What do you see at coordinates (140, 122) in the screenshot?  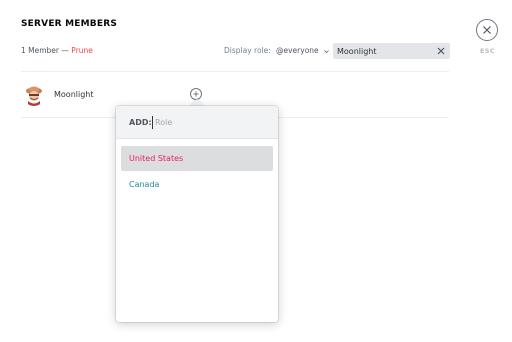 I see `add-label: ADD:` at bounding box center [140, 122].